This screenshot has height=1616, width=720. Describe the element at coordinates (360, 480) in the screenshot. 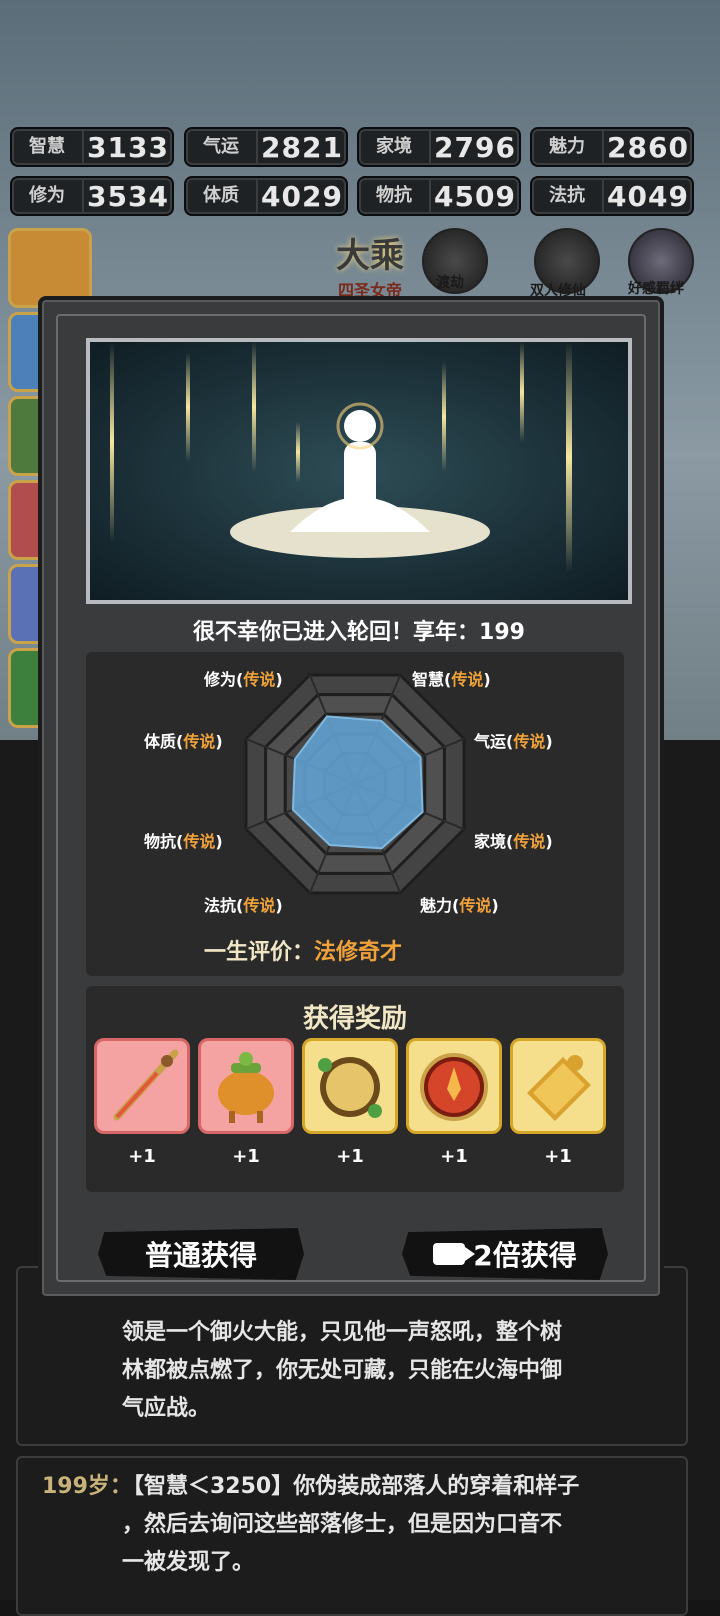

I see `meditating-figure-icon` at that location.